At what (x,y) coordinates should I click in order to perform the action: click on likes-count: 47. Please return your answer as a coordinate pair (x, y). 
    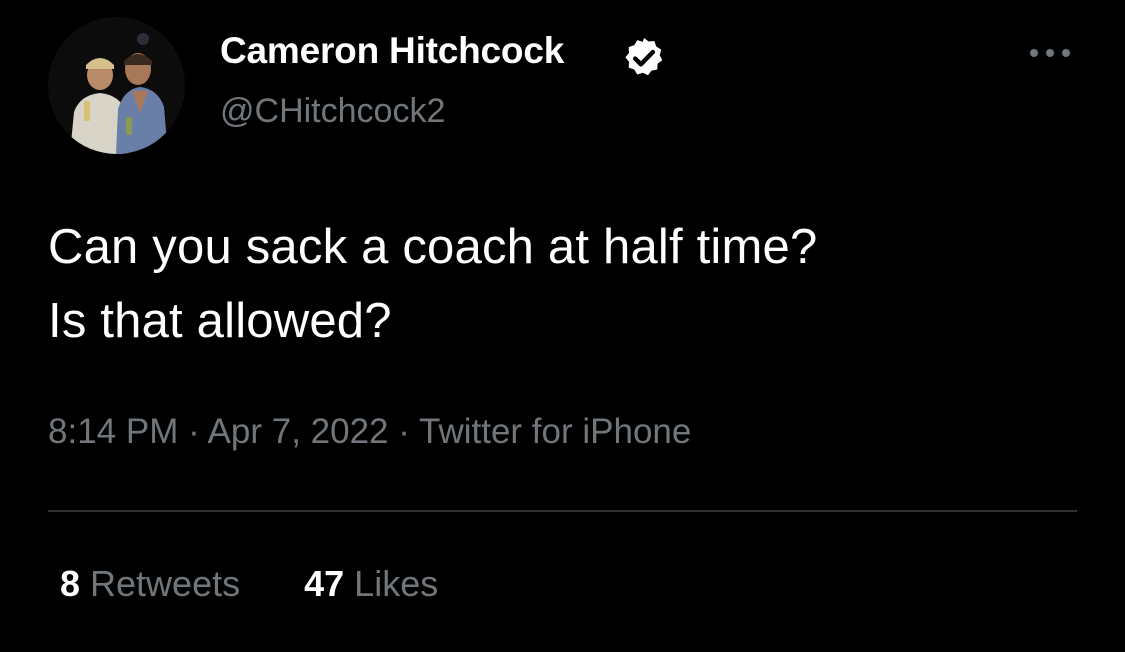
    Looking at the image, I should click on (324, 583).